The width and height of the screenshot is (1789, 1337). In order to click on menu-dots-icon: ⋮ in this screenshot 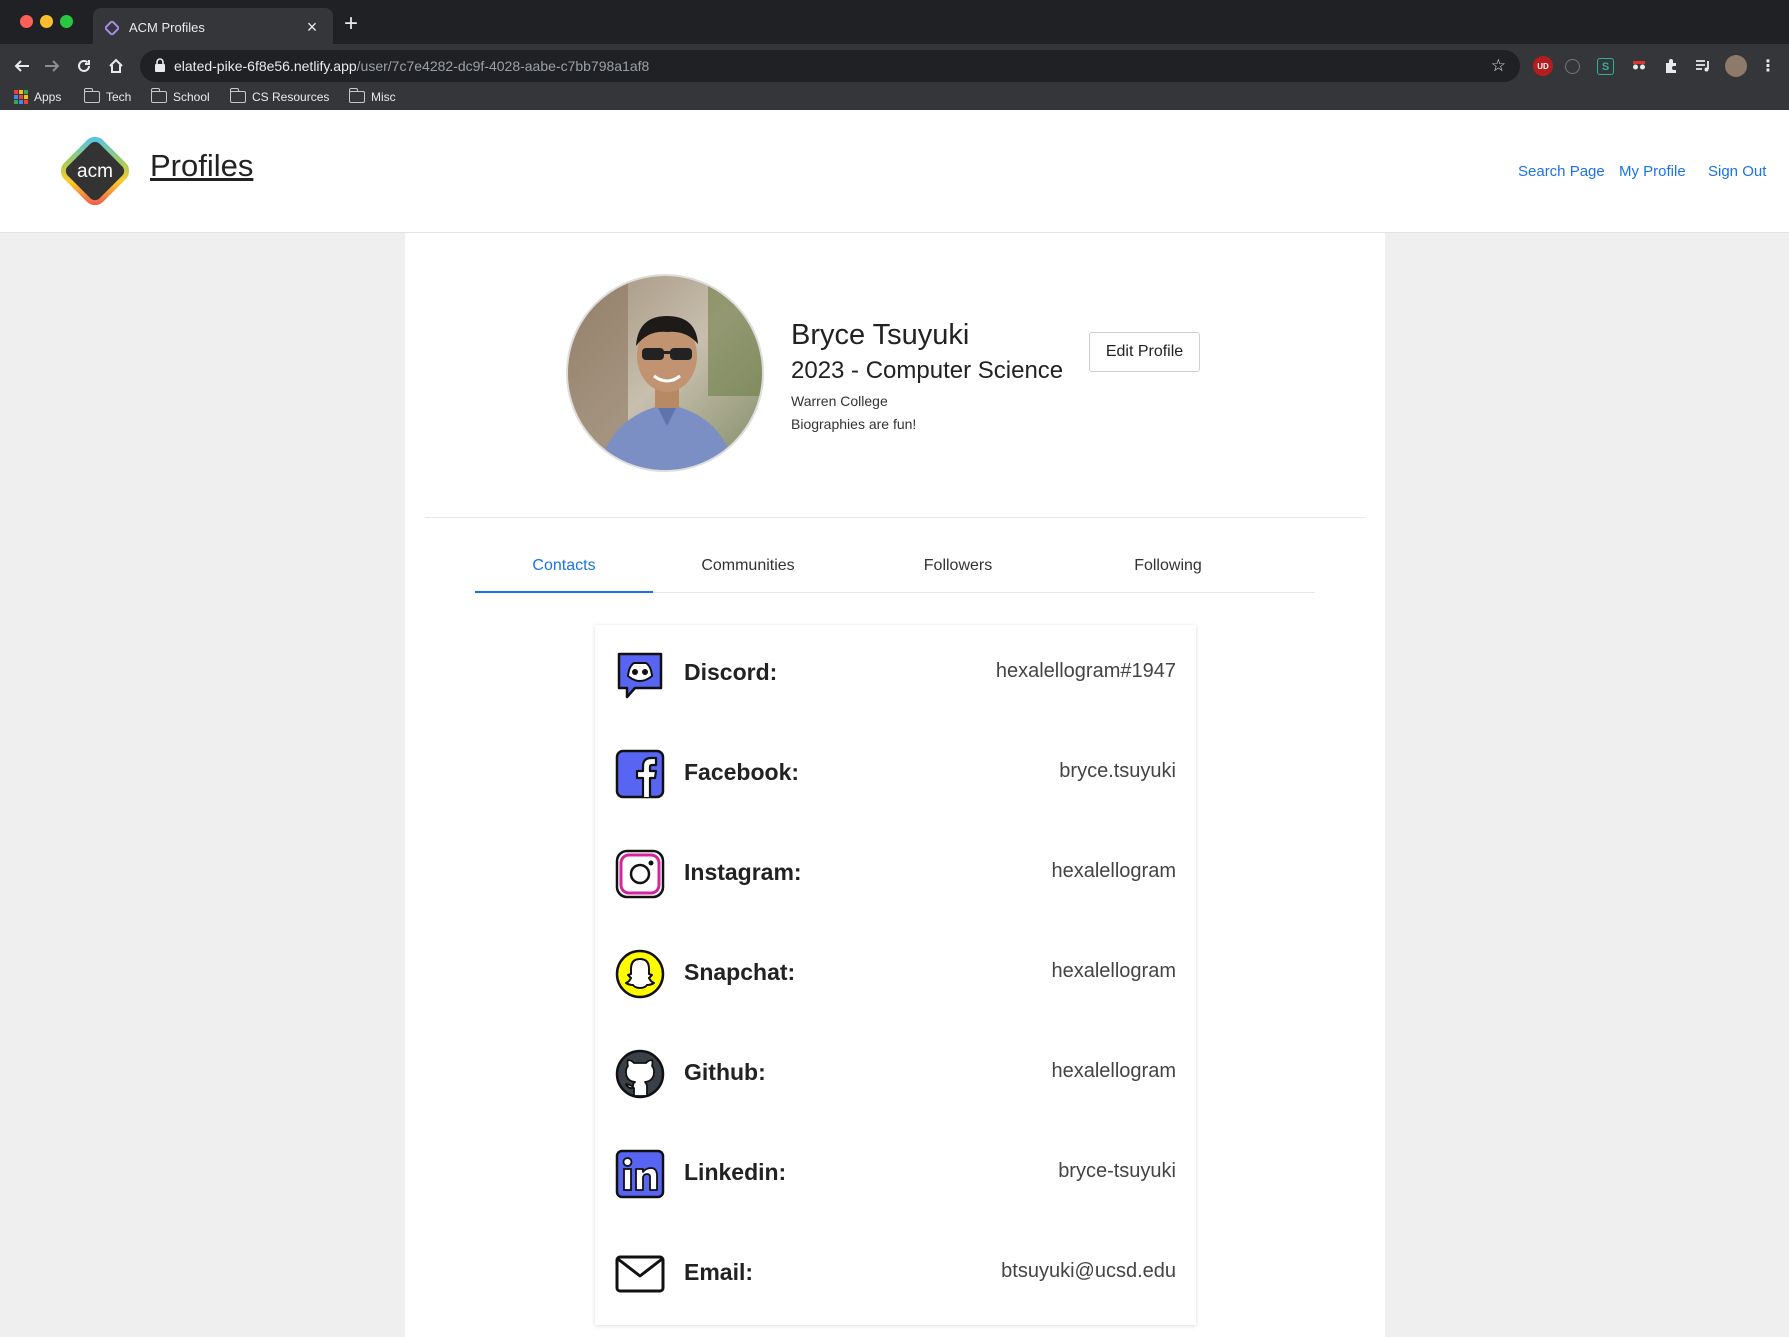, I will do `click(1768, 66)`.